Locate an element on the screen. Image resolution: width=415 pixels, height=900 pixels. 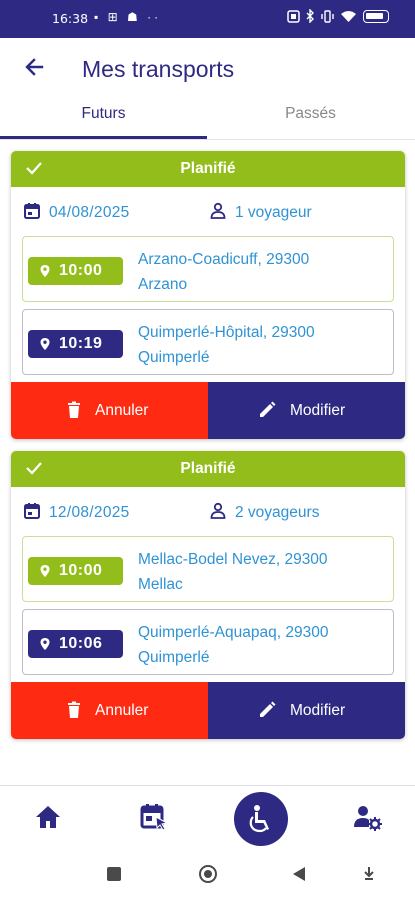
pickup-address-line1: Arzano-Coadicuff, 29300 is located at coordinates (224, 259).